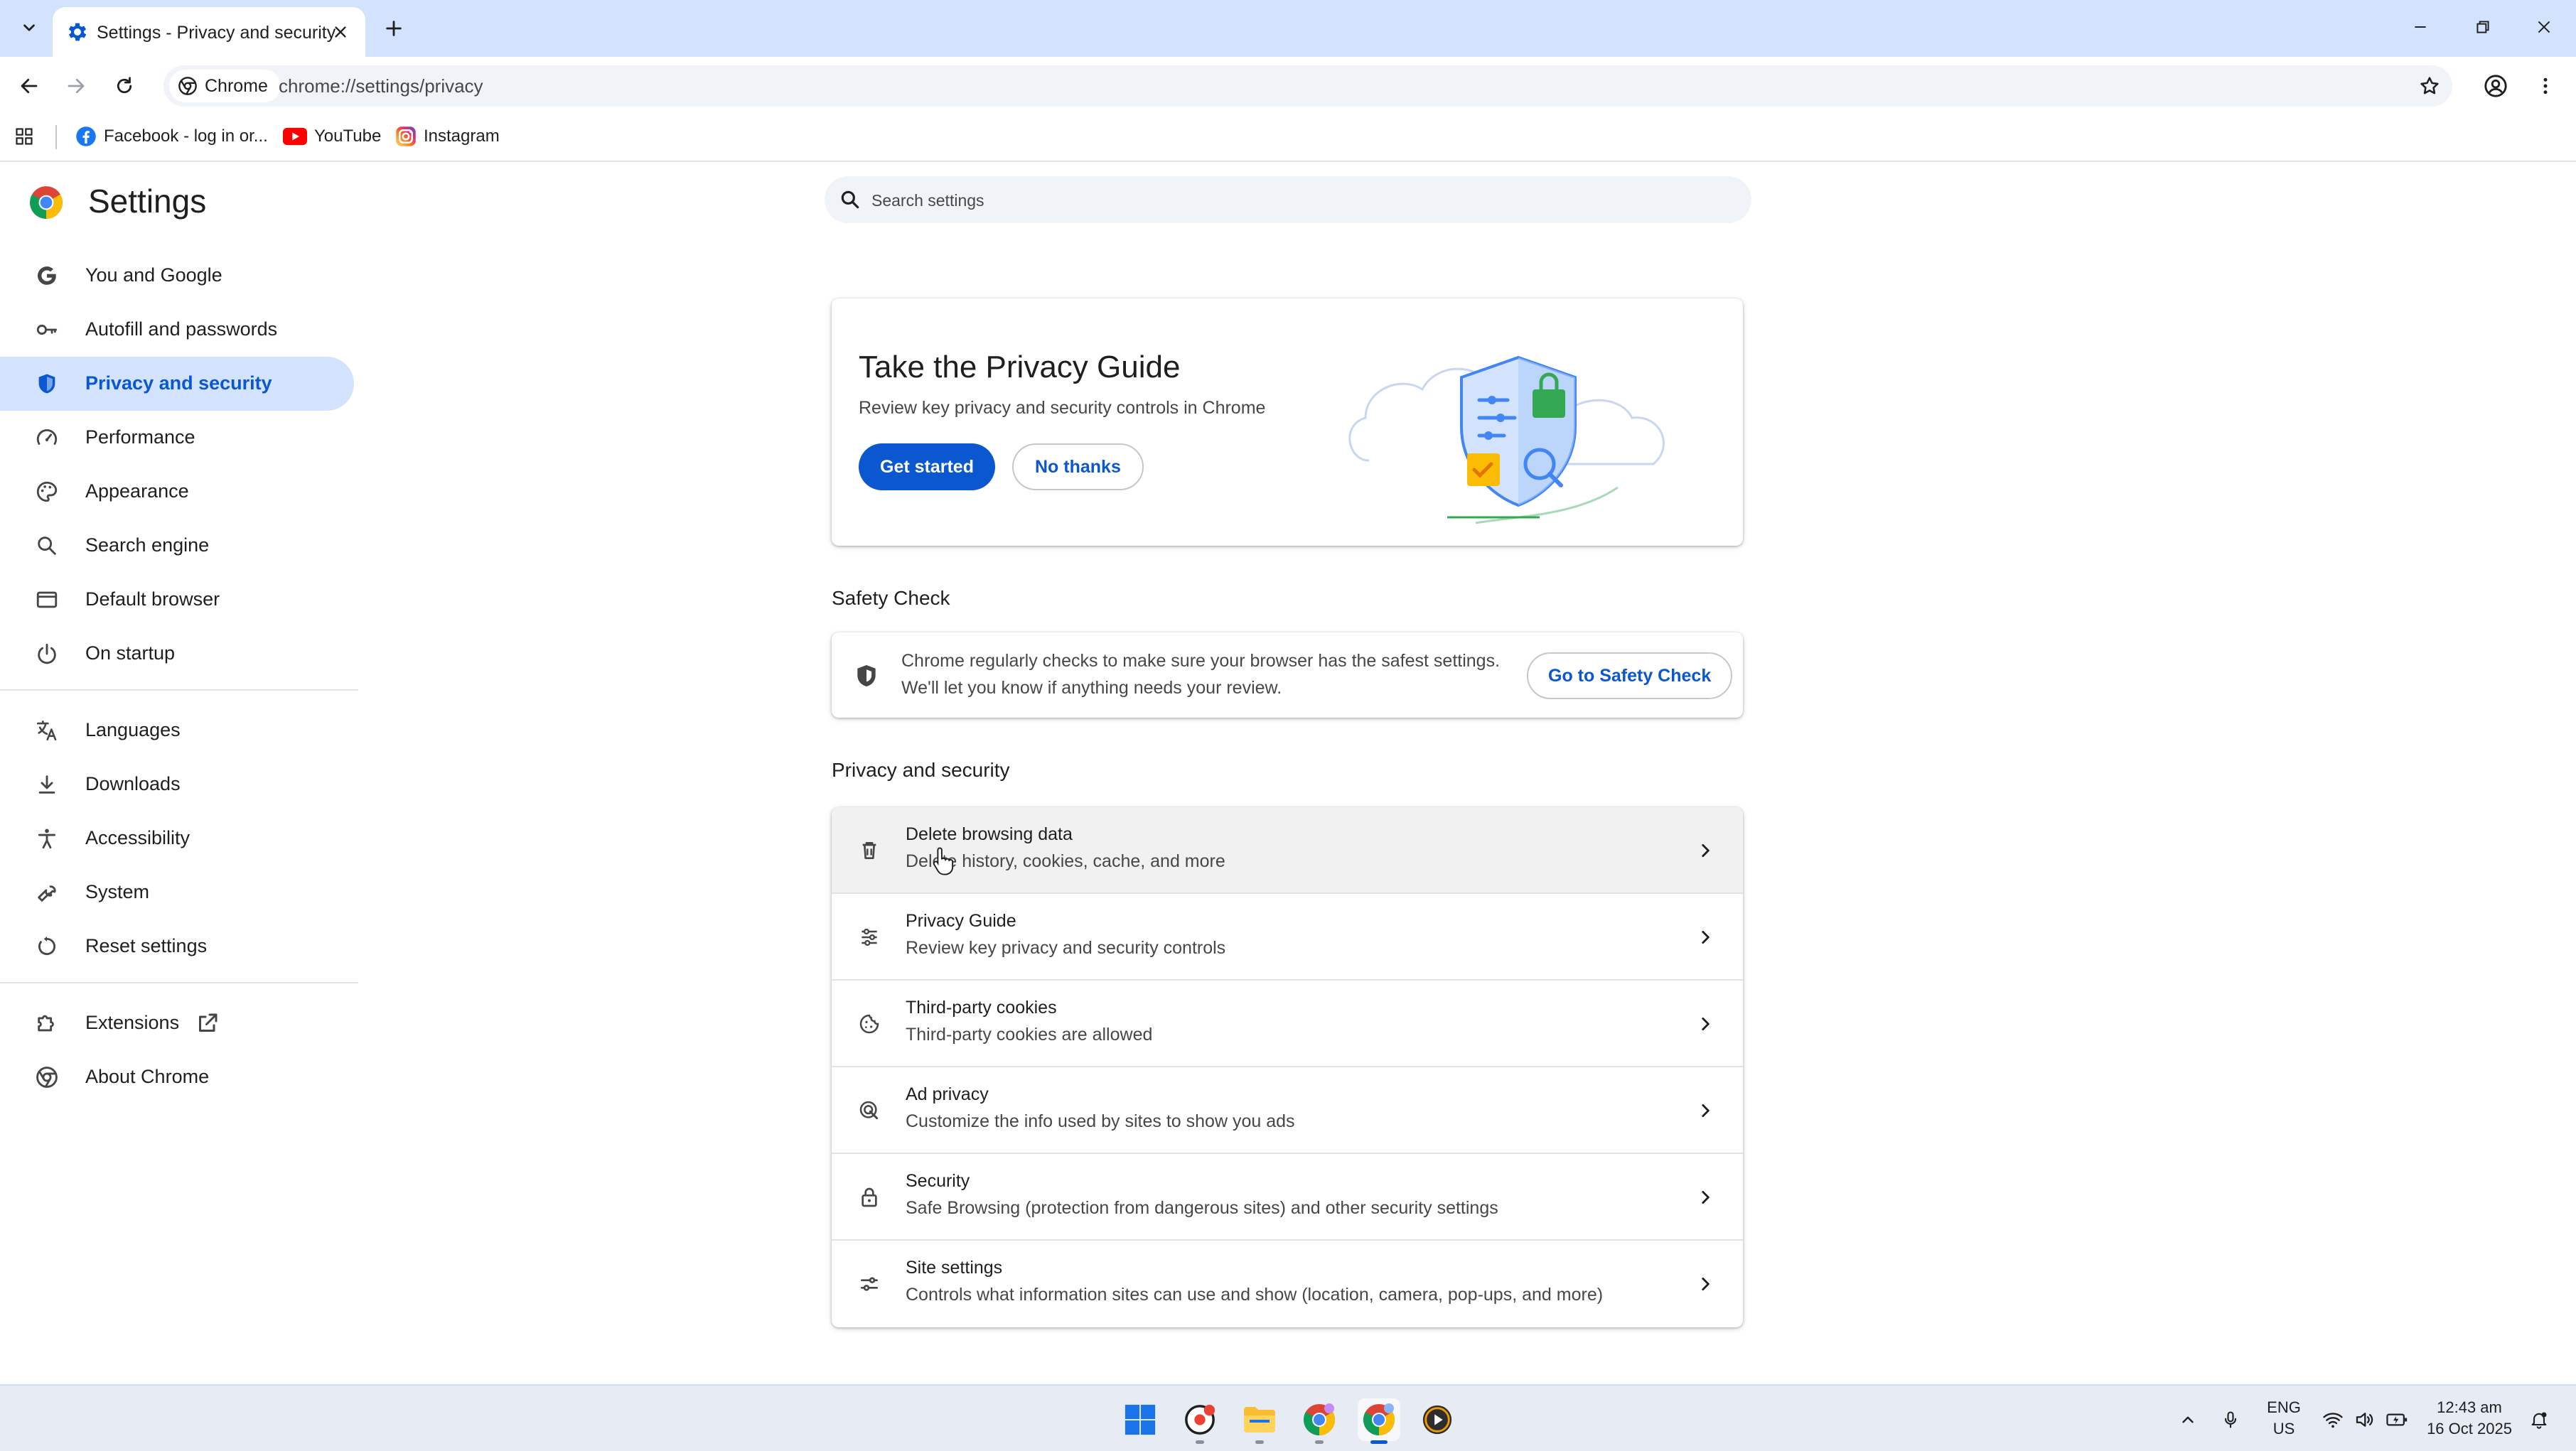 The width and height of the screenshot is (2576, 1451). I want to click on open-in-new-icon, so click(208, 1022).